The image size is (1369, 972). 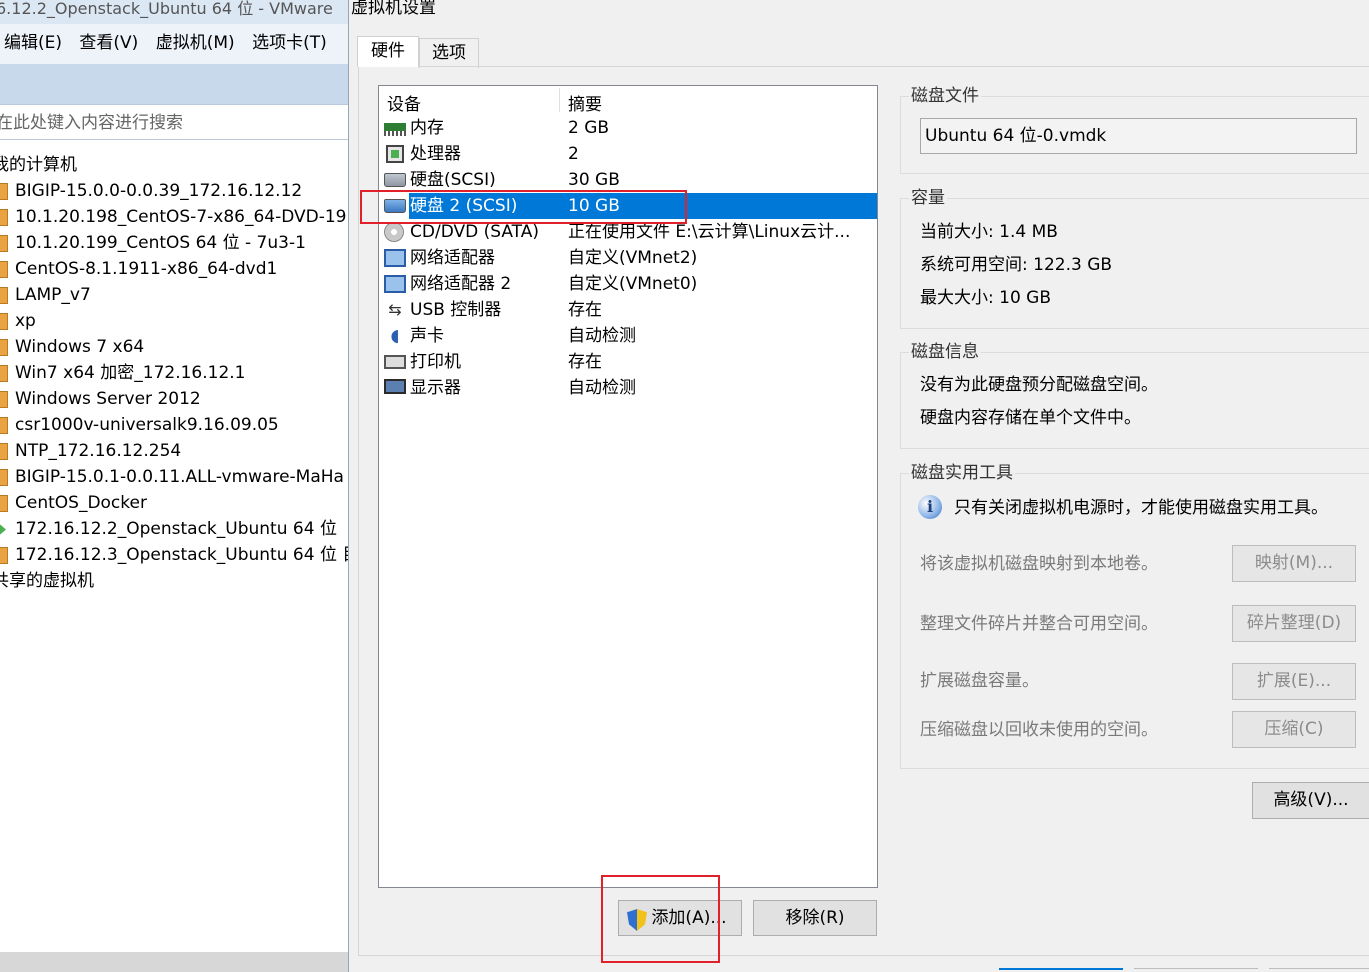 What do you see at coordinates (628, 284) in the screenshot?
I see `device-row: 网络适配器 2 自定义(VMnet0)` at bounding box center [628, 284].